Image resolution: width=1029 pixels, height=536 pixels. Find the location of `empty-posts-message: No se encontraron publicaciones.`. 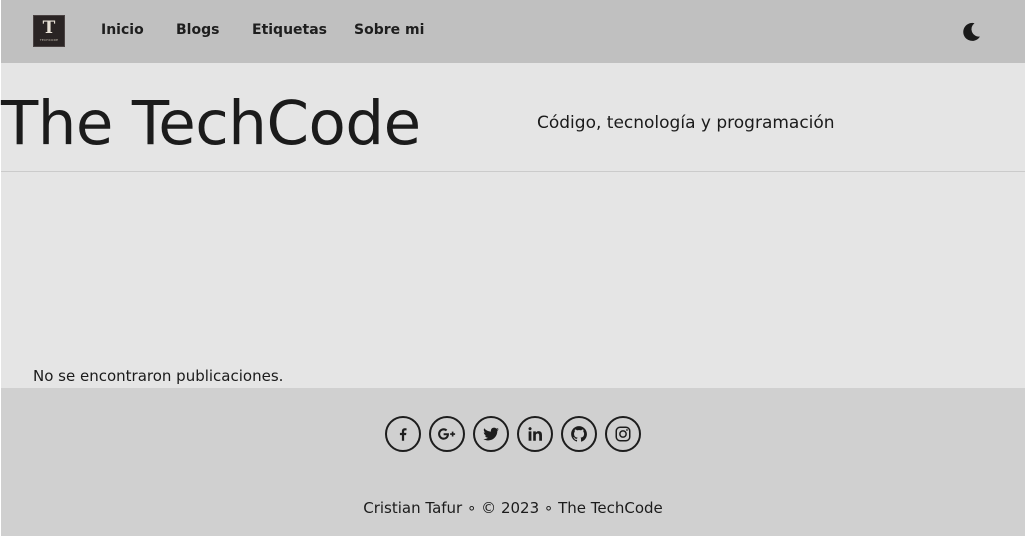

empty-posts-message: No se encontraron publicaciones. is located at coordinates (158, 376).